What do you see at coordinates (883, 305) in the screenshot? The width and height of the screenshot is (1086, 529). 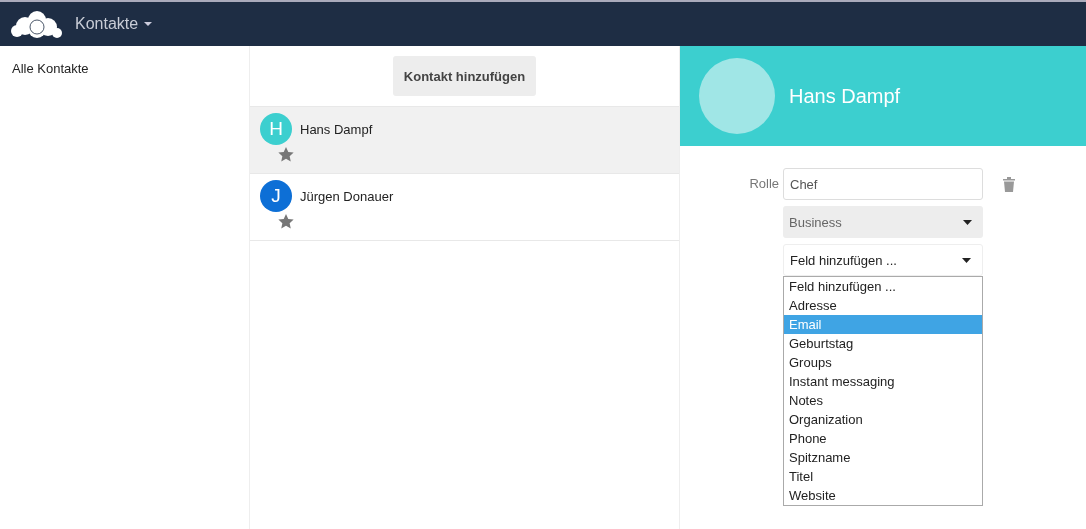 I see `dropdown-option: Adresse` at bounding box center [883, 305].